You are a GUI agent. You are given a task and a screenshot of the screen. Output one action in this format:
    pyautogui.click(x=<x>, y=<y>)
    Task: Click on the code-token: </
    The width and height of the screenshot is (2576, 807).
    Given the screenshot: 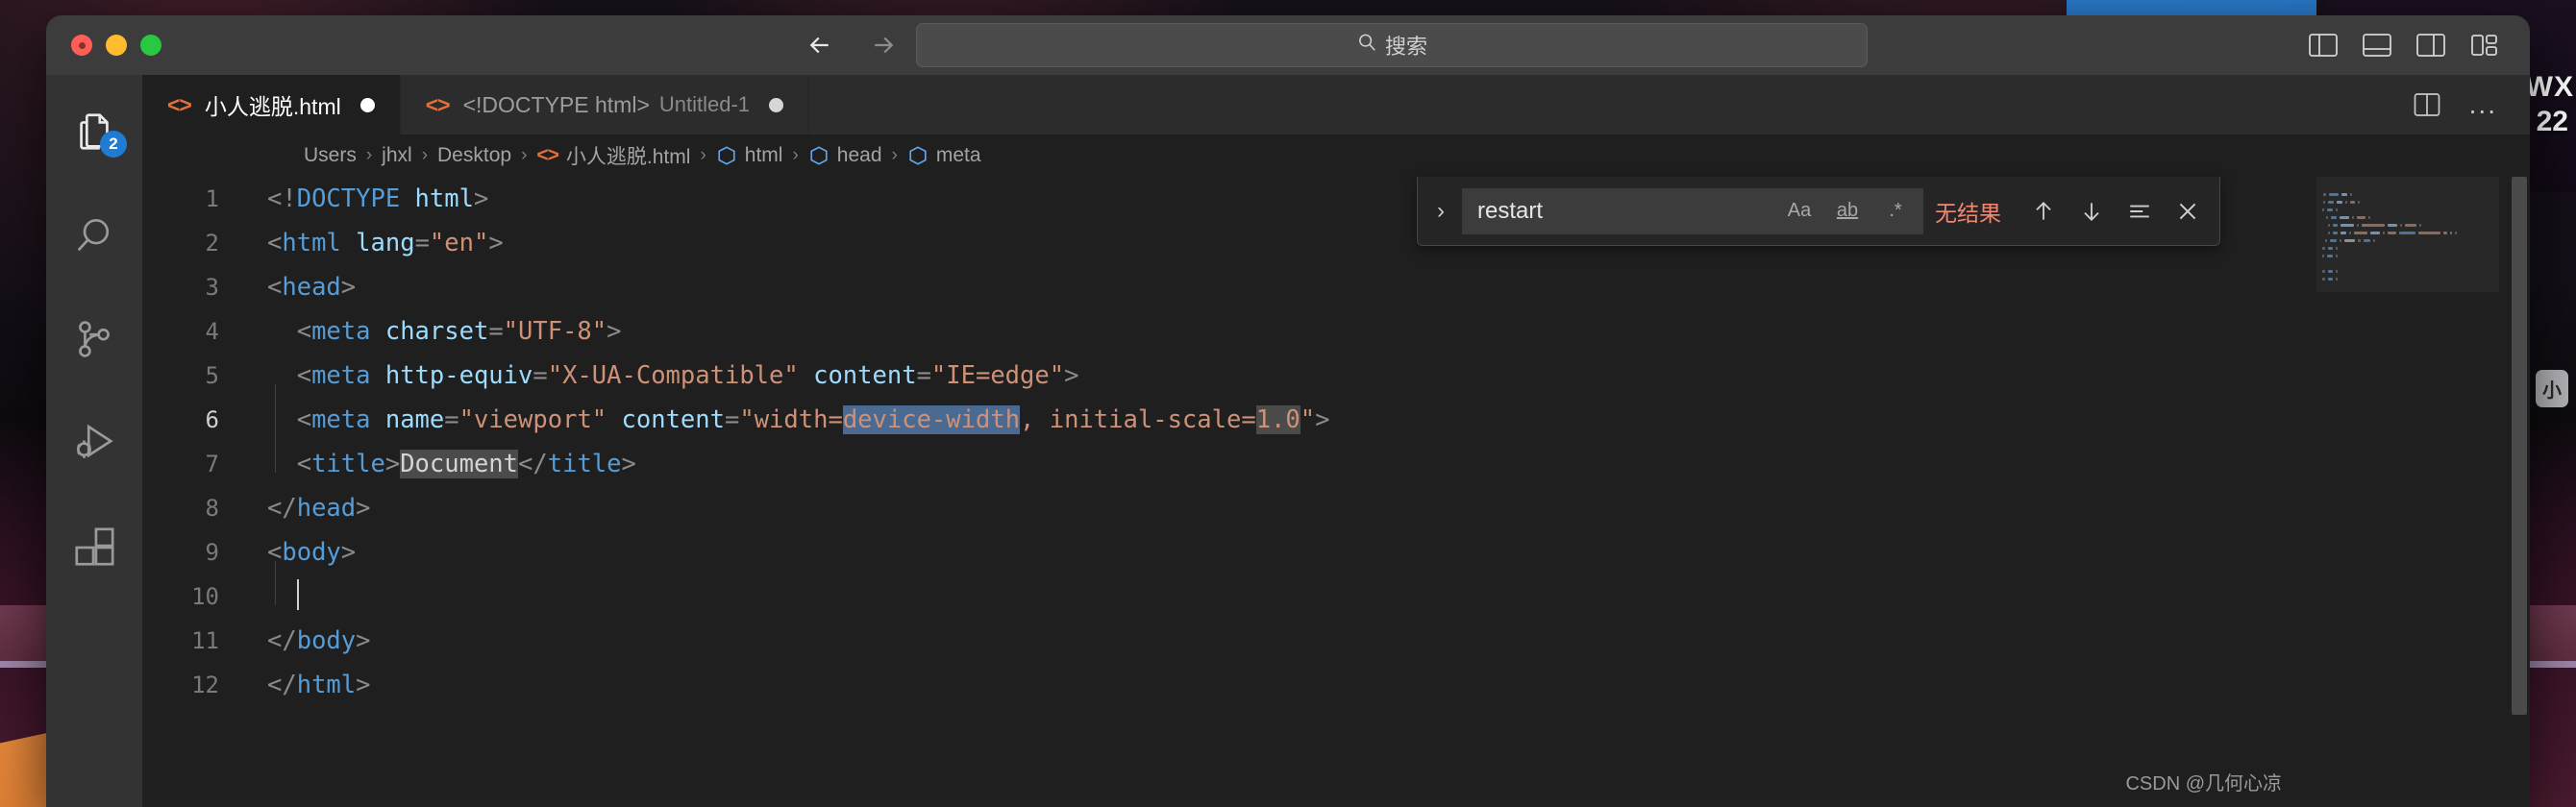 What is the action you would take?
    pyautogui.click(x=533, y=464)
    